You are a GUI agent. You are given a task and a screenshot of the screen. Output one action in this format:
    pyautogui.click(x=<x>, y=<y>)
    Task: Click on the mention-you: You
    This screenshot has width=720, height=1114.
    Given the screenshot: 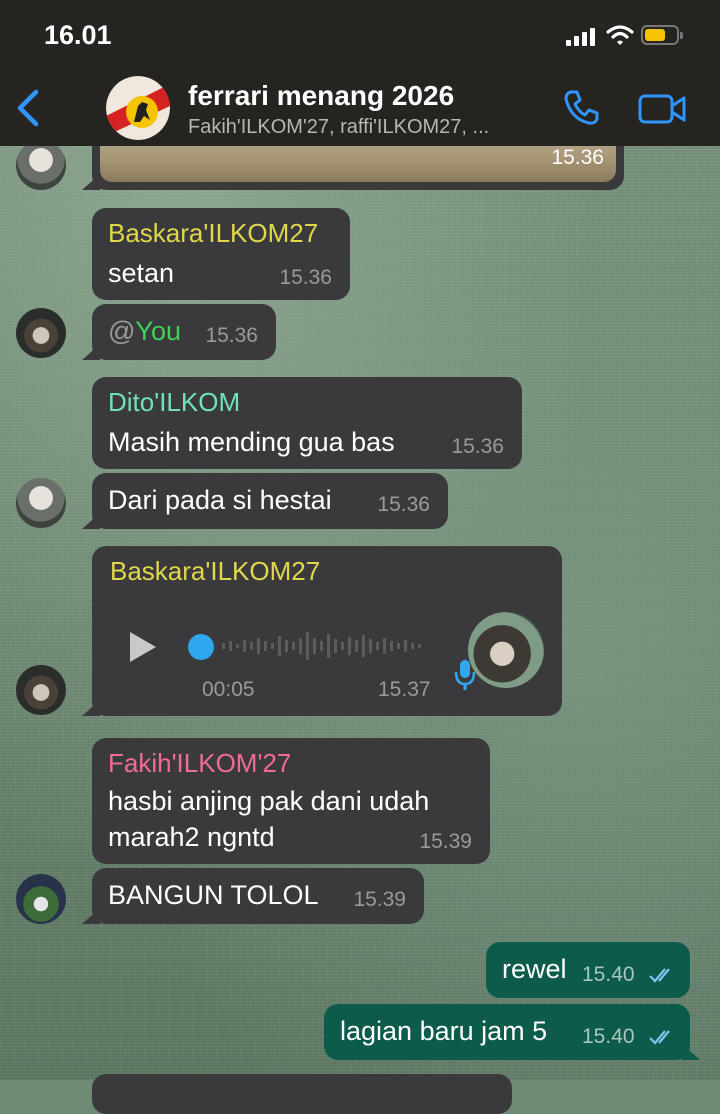 What is the action you would take?
    pyautogui.click(x=158, y=331)
    